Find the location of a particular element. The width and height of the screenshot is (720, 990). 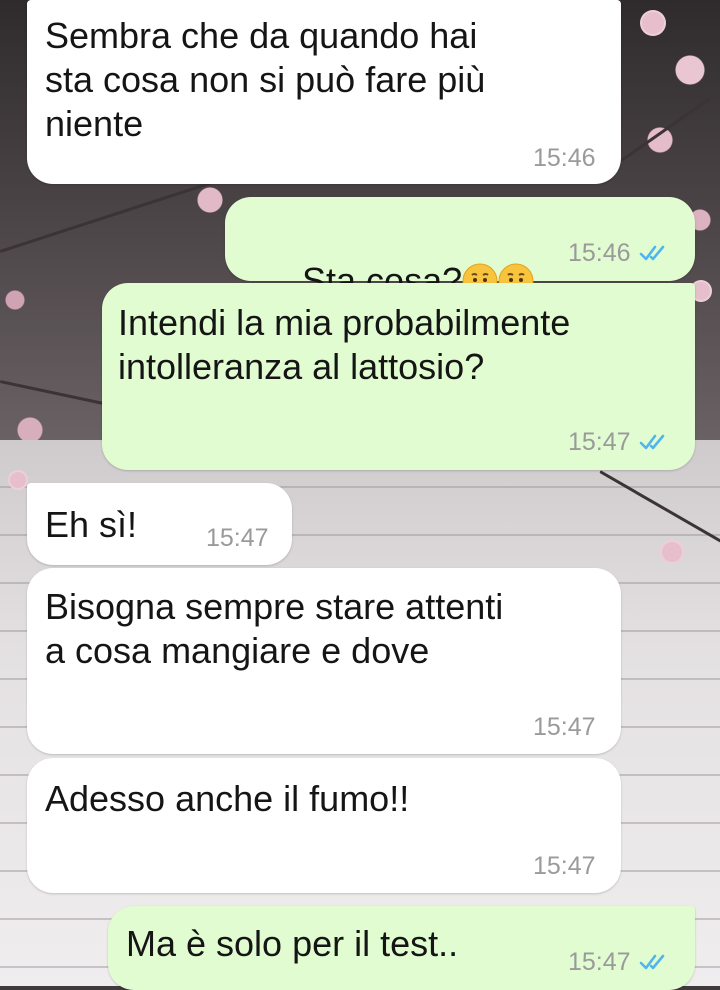

message-text: Eh sì! is located at coordinates (91, 524).